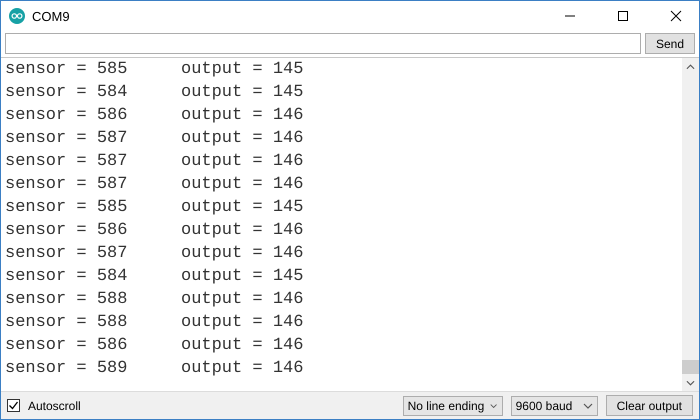 The width and height of the screenshot is (700, 420). What do you see at coordinates (690, 224) in the screenshot?
I see `scrollbar` at bounding box center [690, 224].